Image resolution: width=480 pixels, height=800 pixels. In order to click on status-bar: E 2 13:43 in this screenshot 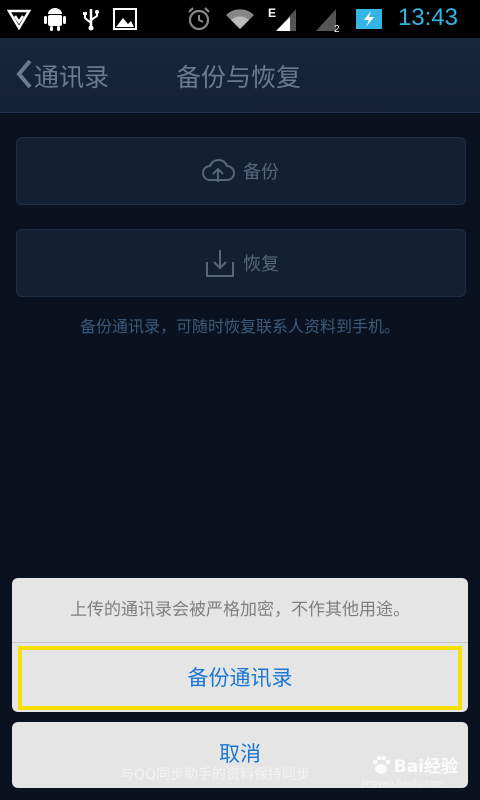, I will do `click(240, 19)`.